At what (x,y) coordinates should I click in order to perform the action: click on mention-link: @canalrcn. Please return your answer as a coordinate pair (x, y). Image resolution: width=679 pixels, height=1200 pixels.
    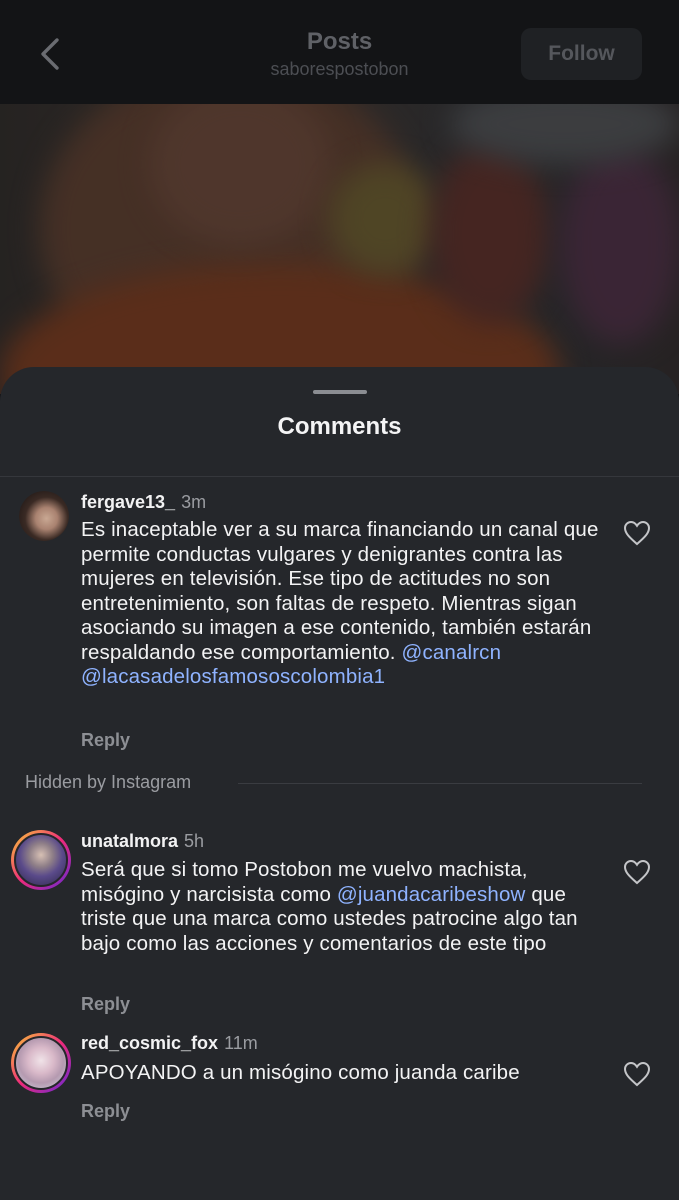
    Looking at the image, I should click on (451, 652).